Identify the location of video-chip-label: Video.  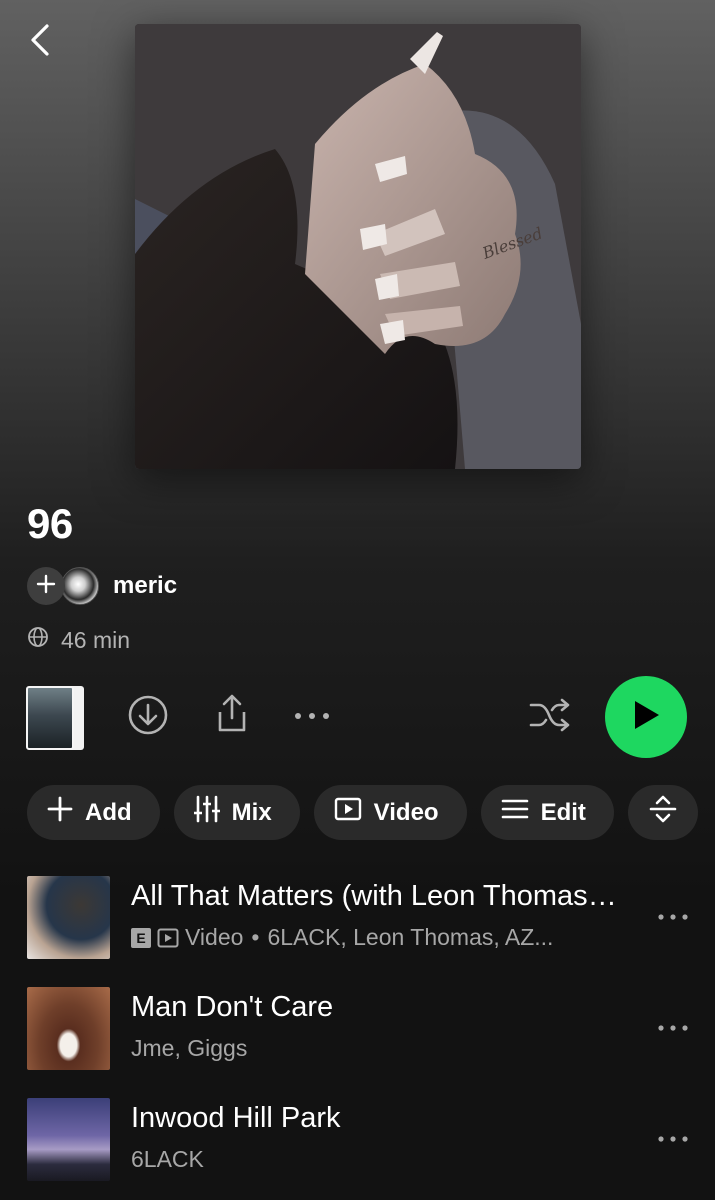
(406, 812).